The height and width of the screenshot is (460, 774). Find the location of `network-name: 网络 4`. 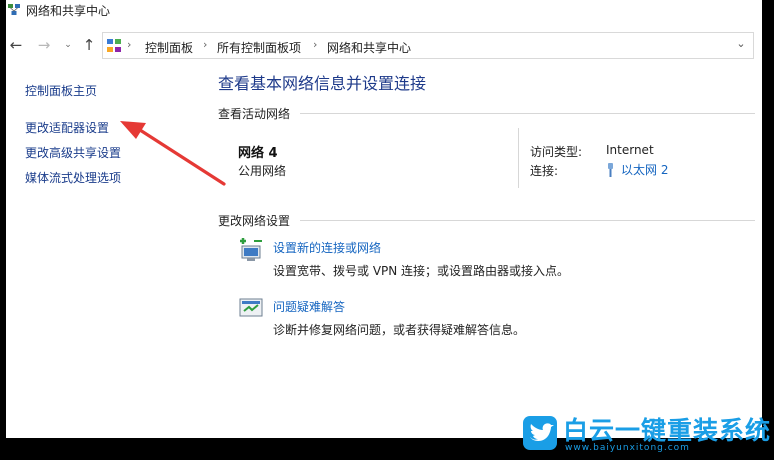

network-name: 网络 4 is located at coordinates (258, 153).